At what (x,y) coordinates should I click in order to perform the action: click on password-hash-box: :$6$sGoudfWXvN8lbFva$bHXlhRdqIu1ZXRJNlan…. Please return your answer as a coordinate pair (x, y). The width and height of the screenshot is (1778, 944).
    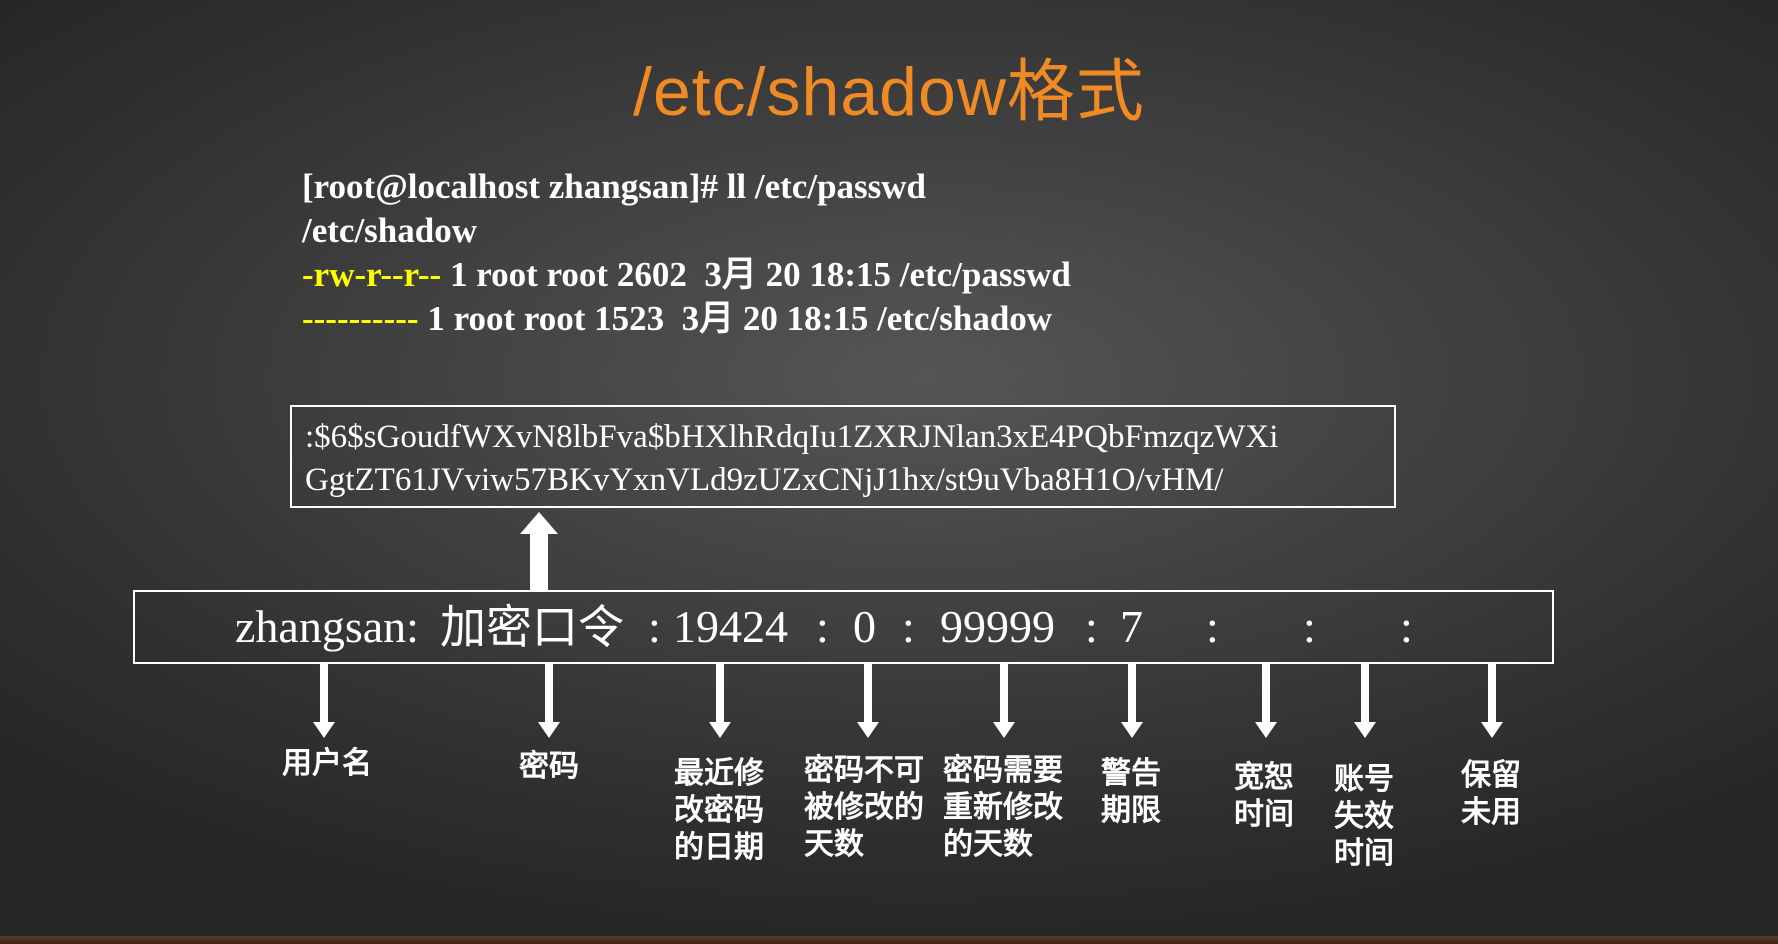
    Looking at the image, I should click on (843, 456).